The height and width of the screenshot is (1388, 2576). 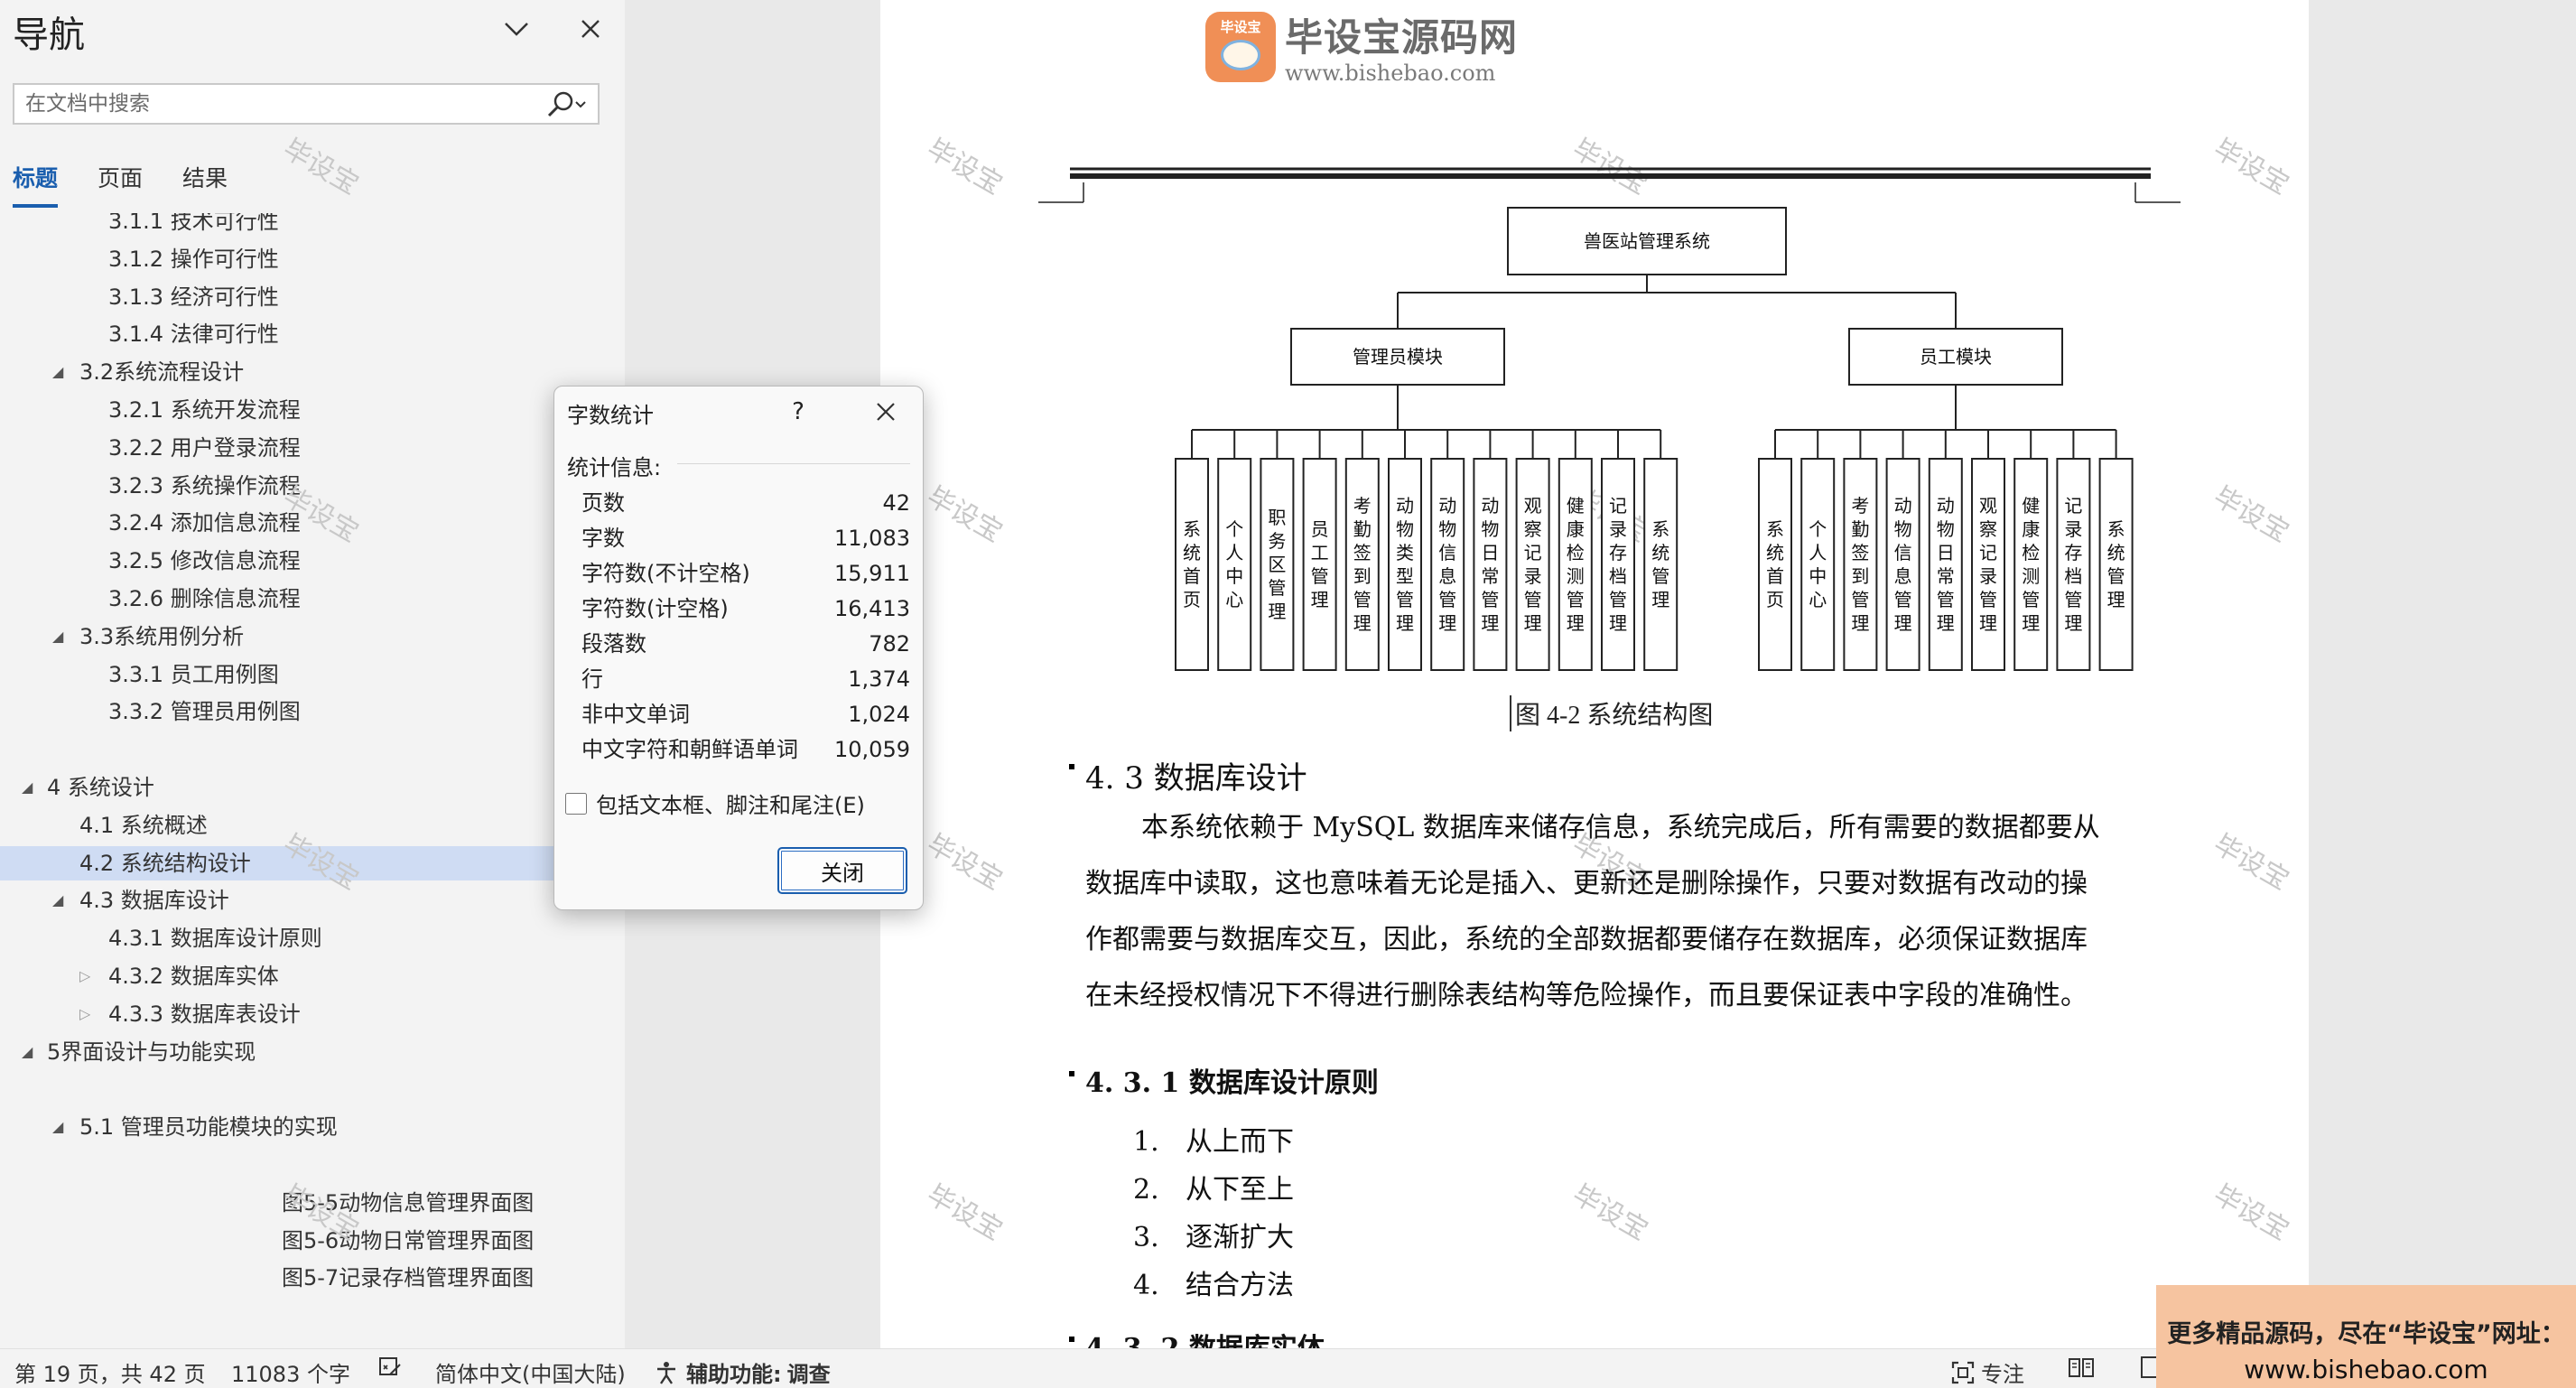 What do you see at coordinates (1146, 1190) in the screenshot?
I see `list-number: 2.` at bounding box center [1146, 1190].